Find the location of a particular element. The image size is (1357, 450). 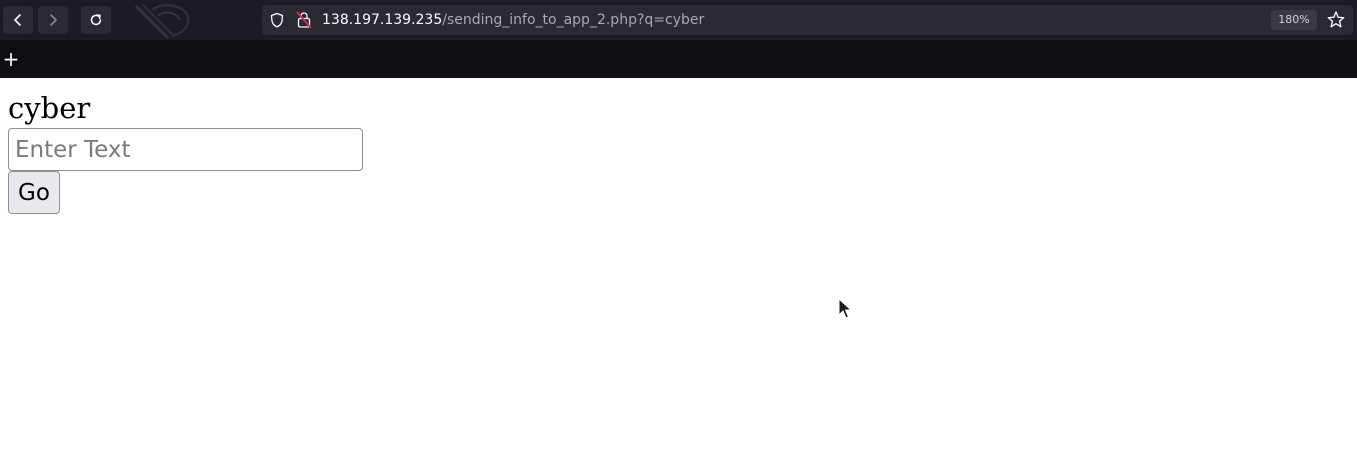

dragon-logo-watermark is located at coordinates (162, 21).